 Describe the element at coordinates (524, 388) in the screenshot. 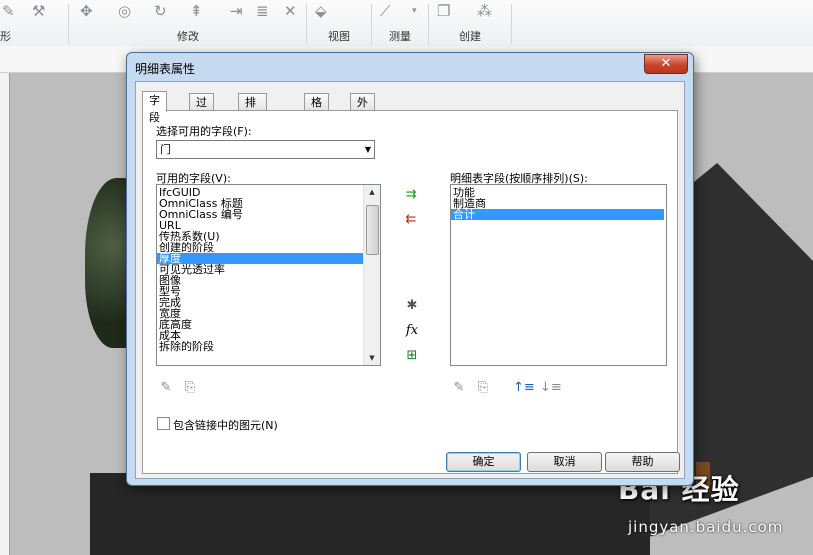

I see `move-up-icon: ↑≡` at that location.